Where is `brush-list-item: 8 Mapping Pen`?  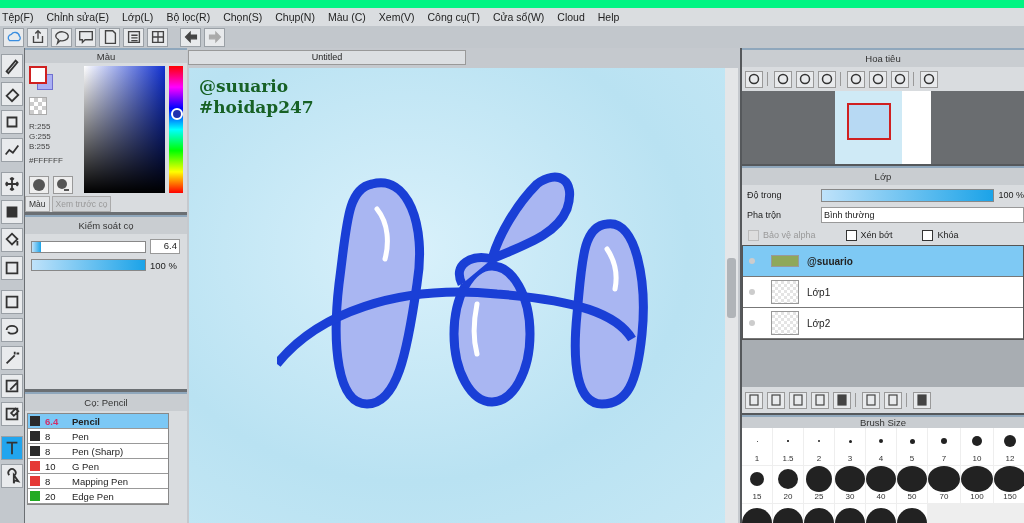
brush-list-item: 8 Mapping Pen is located at coordinates (98, 481).